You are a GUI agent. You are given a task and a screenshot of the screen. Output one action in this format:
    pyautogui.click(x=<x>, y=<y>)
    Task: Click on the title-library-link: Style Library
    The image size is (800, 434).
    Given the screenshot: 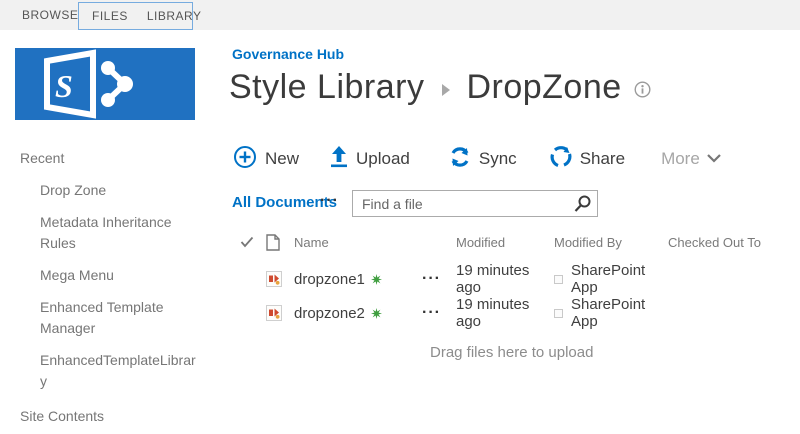 What is the action you would take?
    pyautogui.click(x=326, y=87)
    